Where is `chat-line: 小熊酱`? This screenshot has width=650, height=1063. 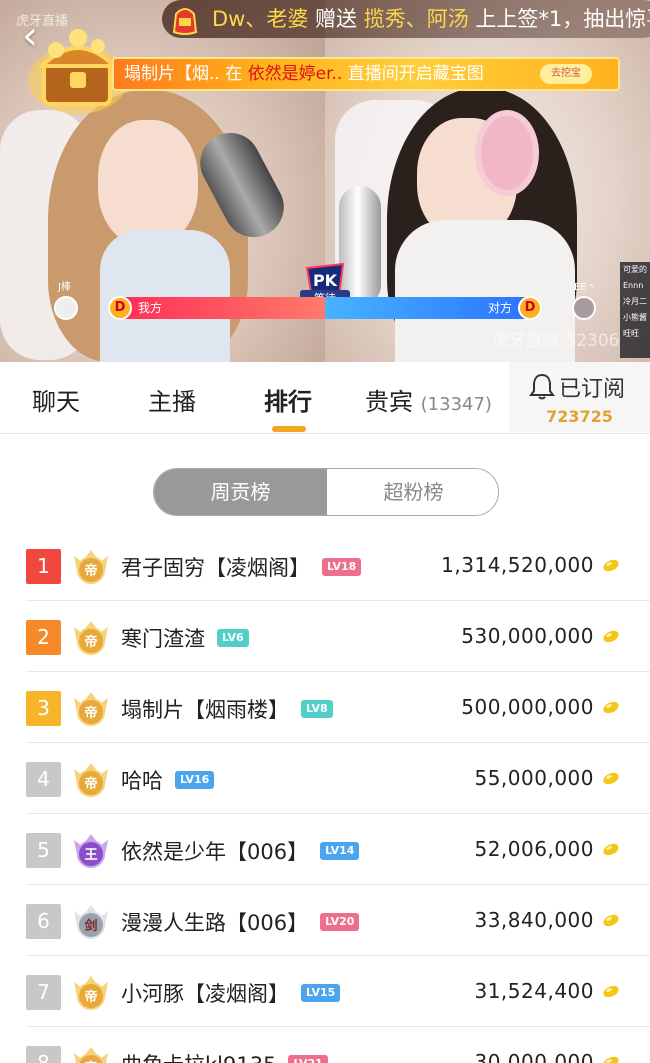 chat-line: 小熊酱 is located at coordinates (635, 317).